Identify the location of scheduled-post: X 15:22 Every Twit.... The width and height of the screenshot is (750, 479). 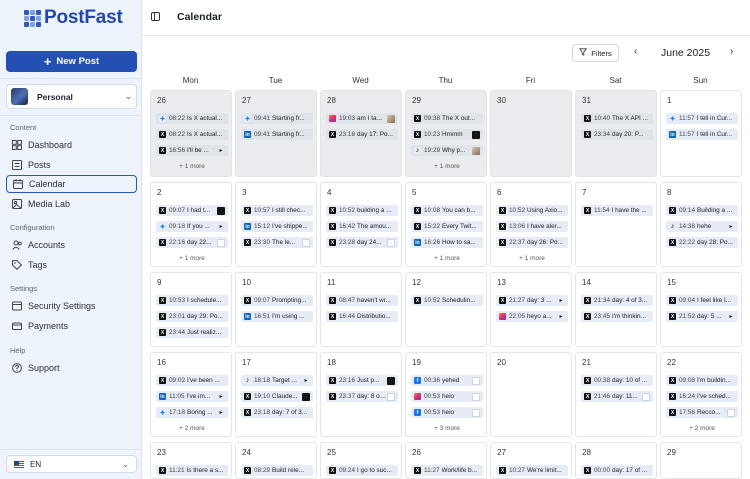
(447, 226).